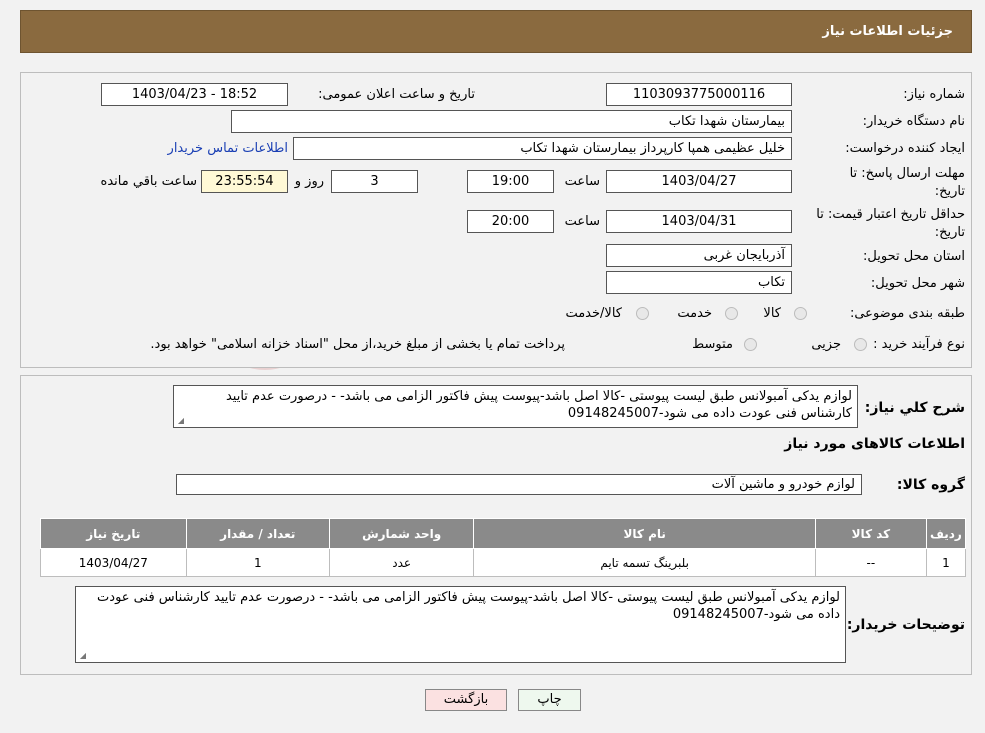  I want to click on print-button: چاپ, so click(549, 700).